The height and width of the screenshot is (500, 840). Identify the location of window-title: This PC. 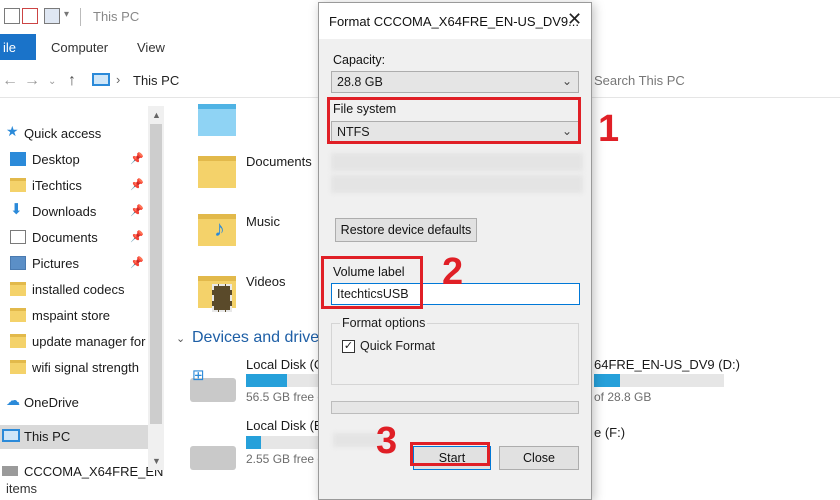
(116, 16).